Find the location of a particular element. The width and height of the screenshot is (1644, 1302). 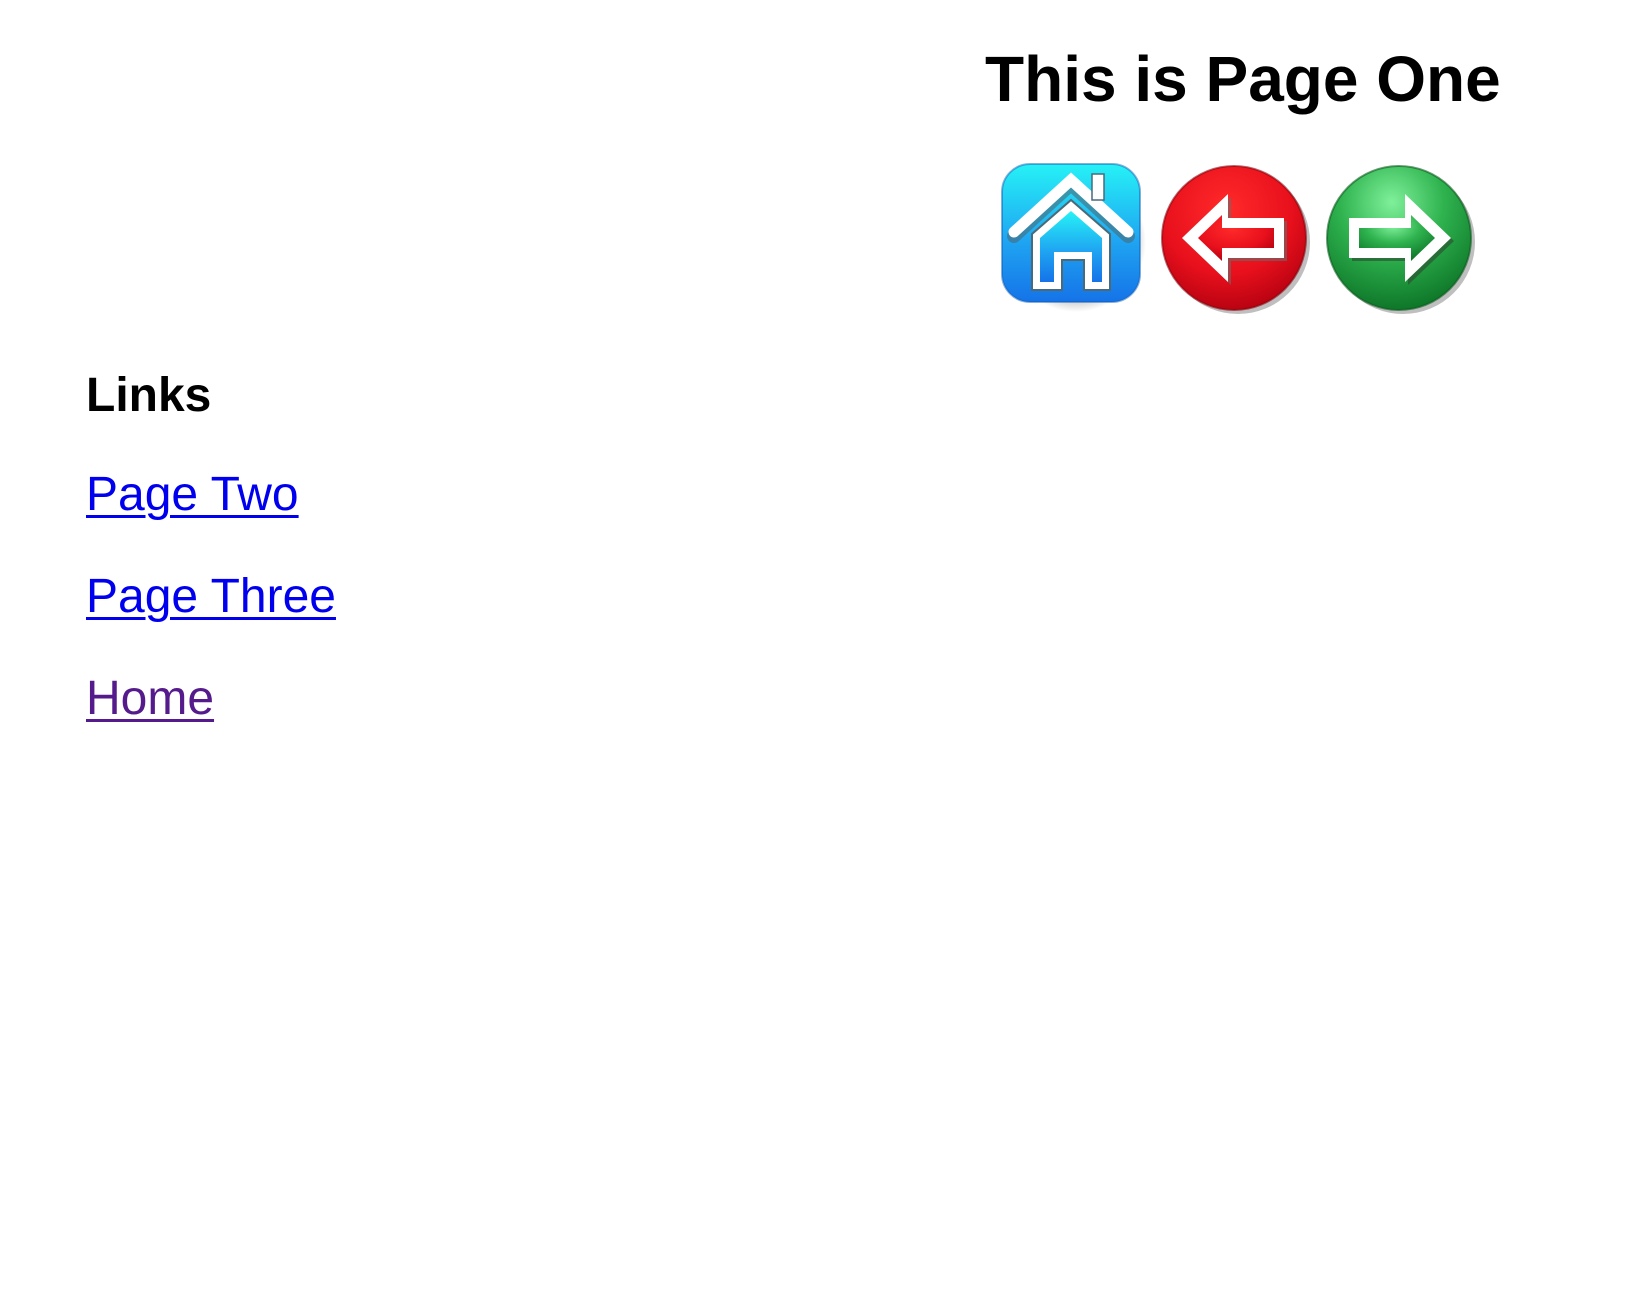

nav-icon-bar is located at coordinates (1248, 242).